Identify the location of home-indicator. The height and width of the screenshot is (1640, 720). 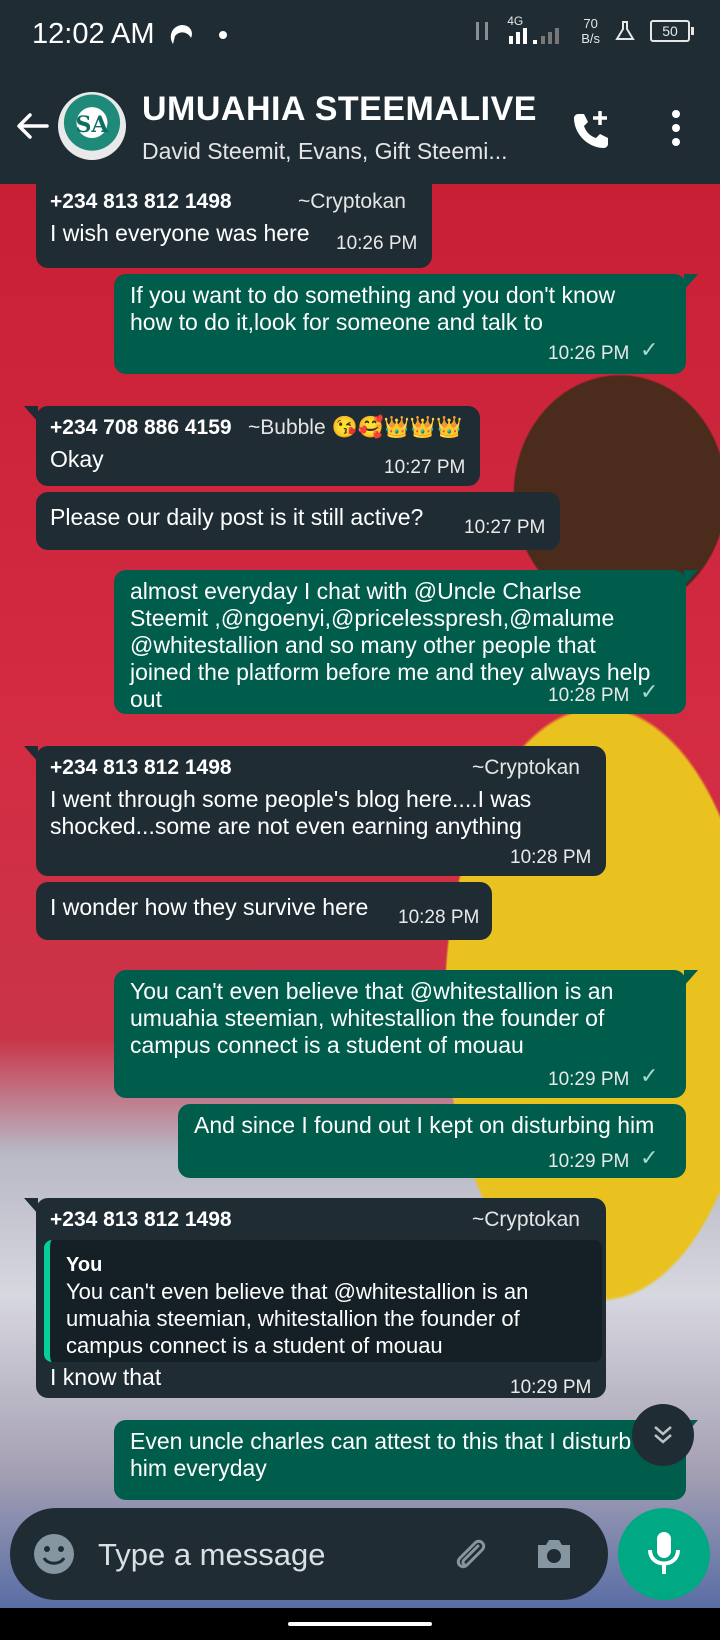
(360, 1624).